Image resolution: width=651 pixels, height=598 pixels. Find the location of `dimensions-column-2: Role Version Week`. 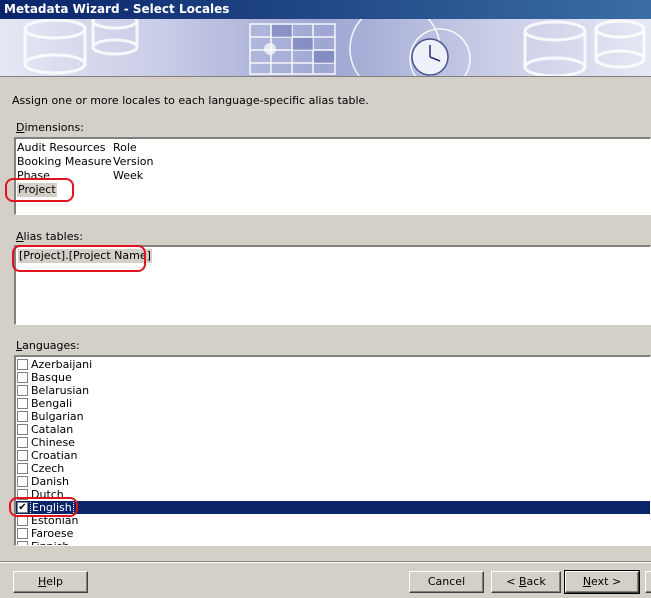

dimensions-column-2: Role Version Week is located at coordinates (133, 162).